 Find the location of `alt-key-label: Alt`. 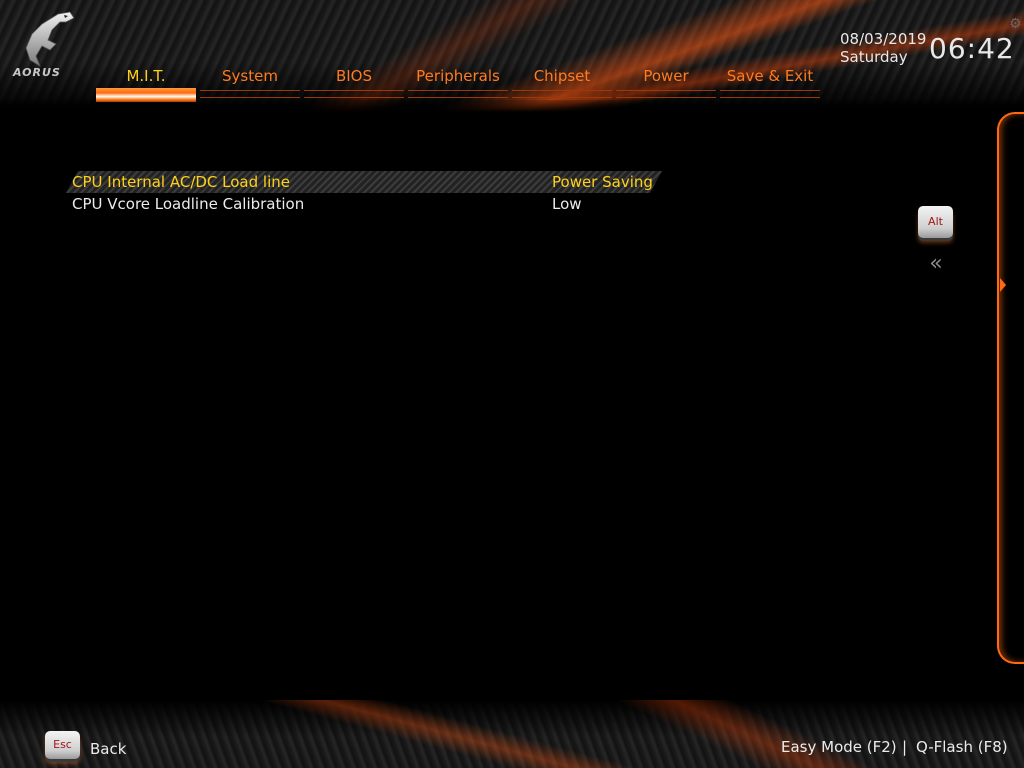

alt-key-label: Alt is located at coordinates (935, 221).